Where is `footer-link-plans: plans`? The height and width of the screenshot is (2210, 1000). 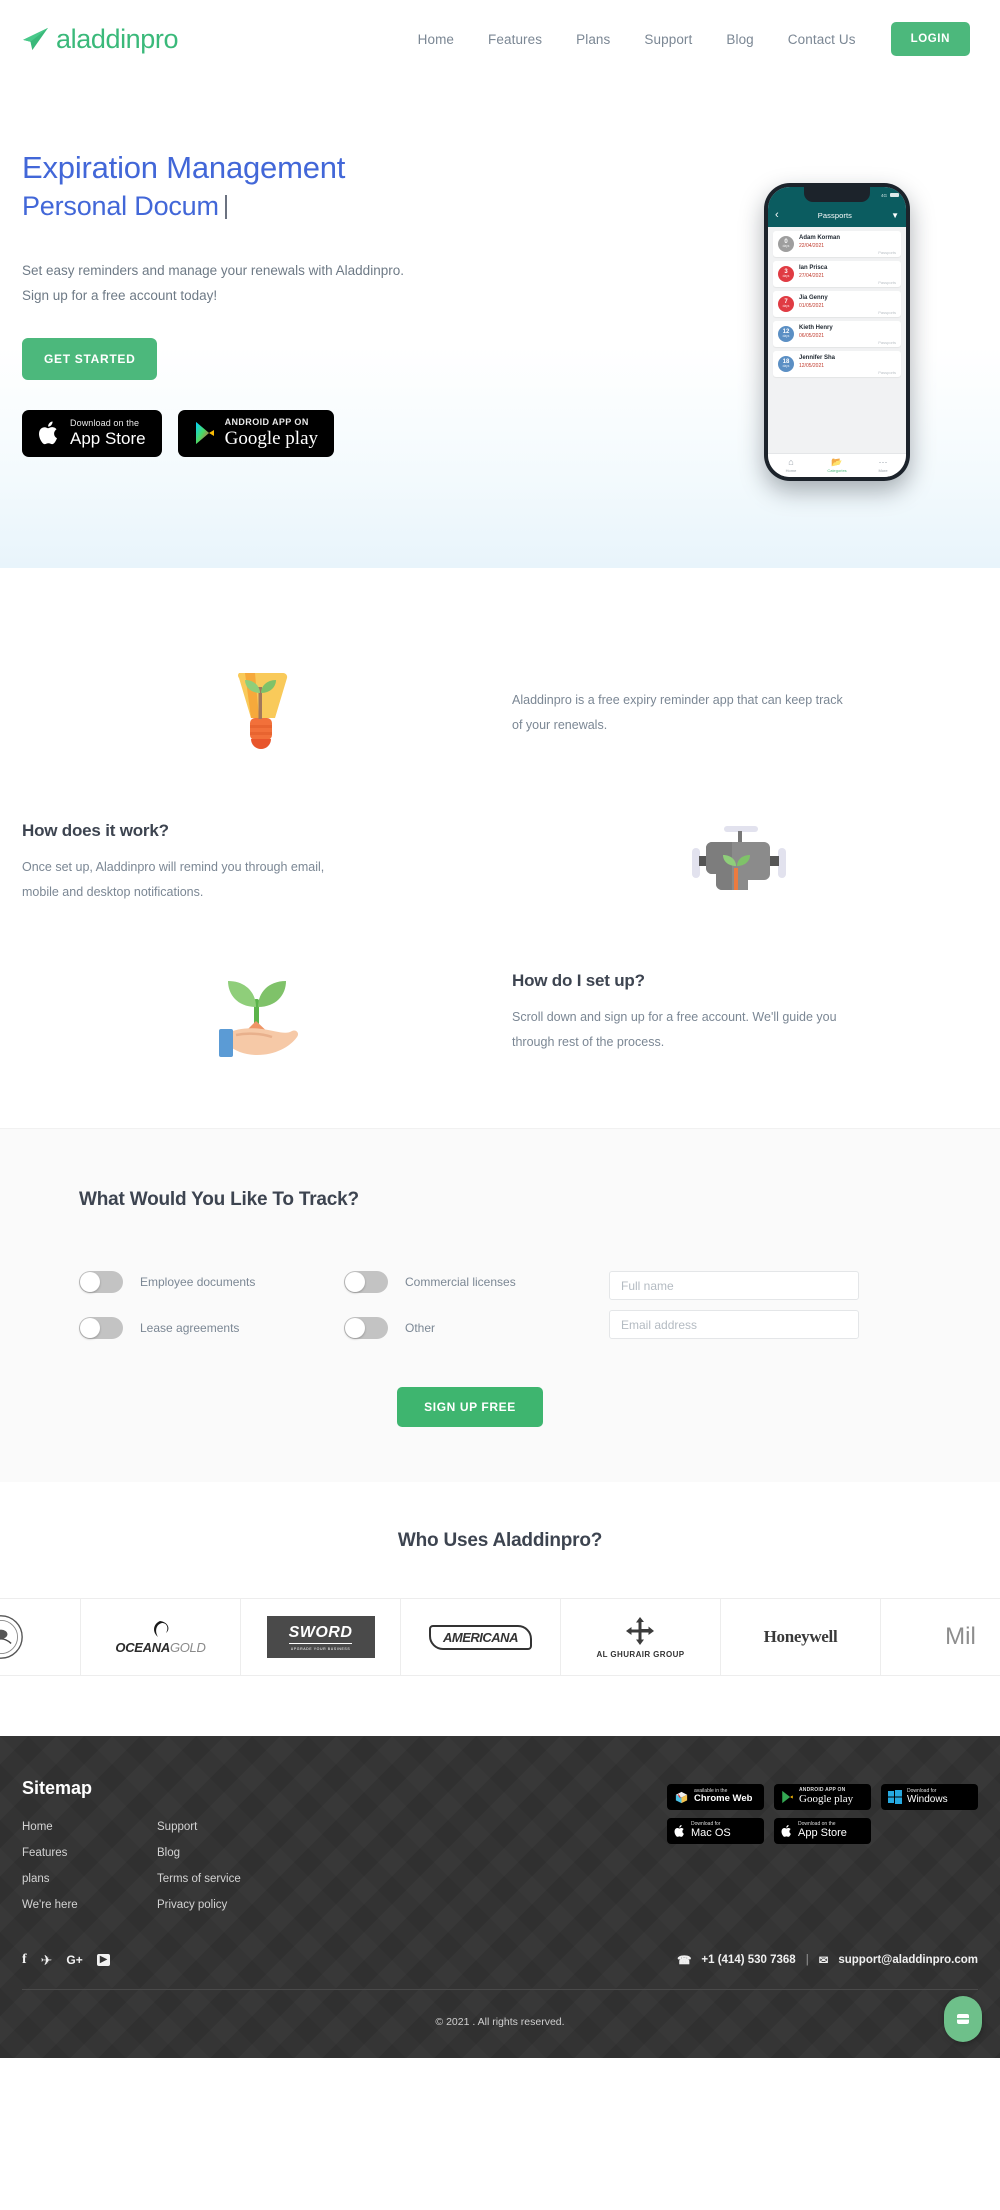 footer-link-plans: plans is located at coordinates (89, 1879).